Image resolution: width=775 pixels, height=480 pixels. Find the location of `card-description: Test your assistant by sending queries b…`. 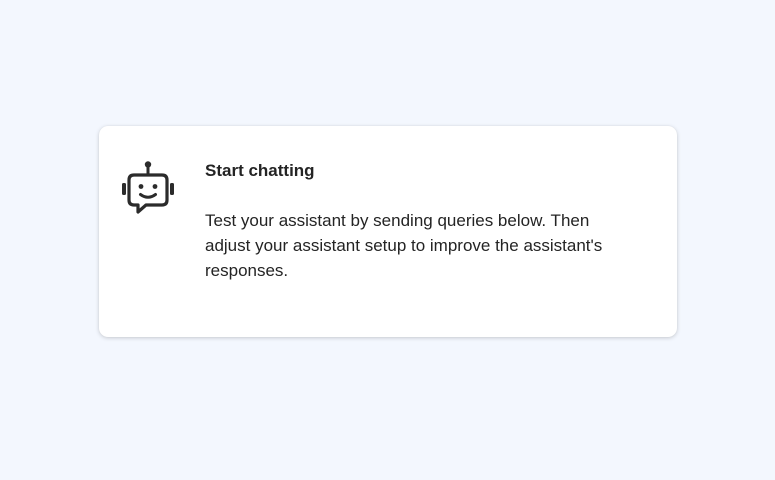

card-description: Test your assistant by sending queries b… is located at coordinates (404, 245).